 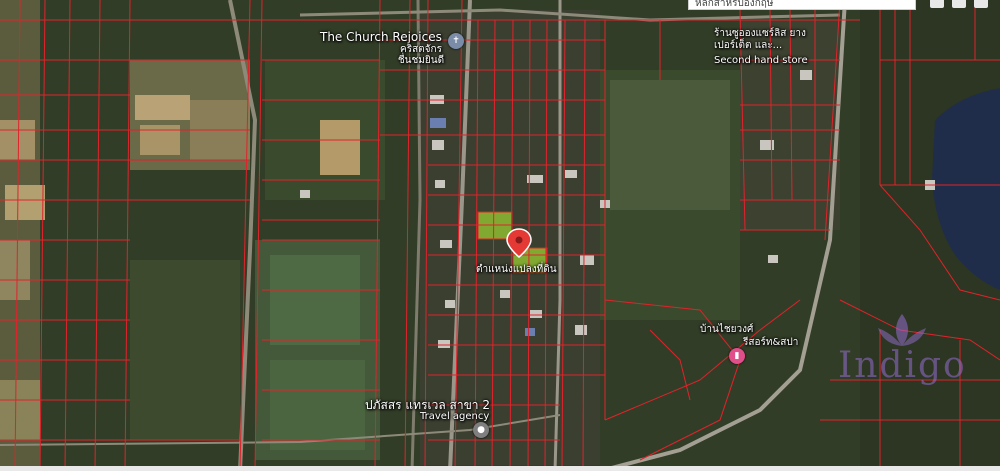 What do you see at coordinates (516, 269) in the screenshot?
I see `pin-label: ตำแหน่งแปลงที่ดิน` at bounding box center [516, 269].